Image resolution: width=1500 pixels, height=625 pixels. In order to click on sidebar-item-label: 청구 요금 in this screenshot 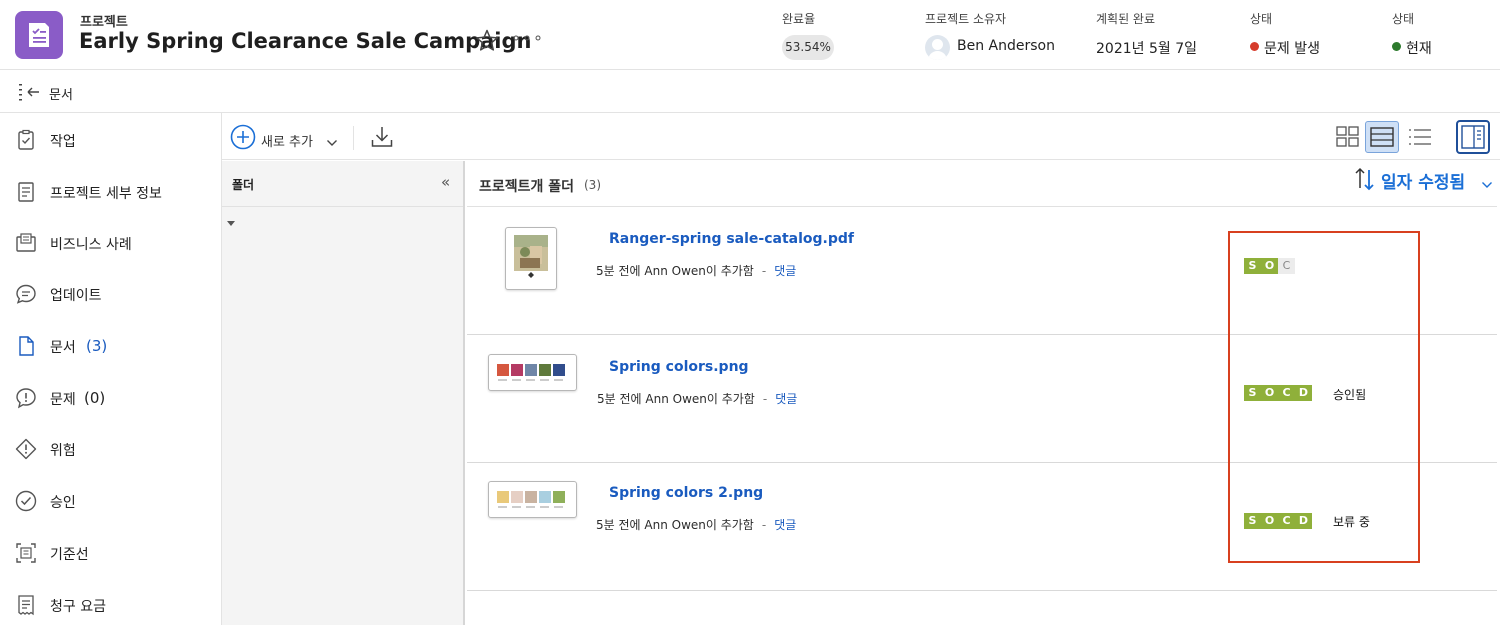, I will do `click(78, 607)`.